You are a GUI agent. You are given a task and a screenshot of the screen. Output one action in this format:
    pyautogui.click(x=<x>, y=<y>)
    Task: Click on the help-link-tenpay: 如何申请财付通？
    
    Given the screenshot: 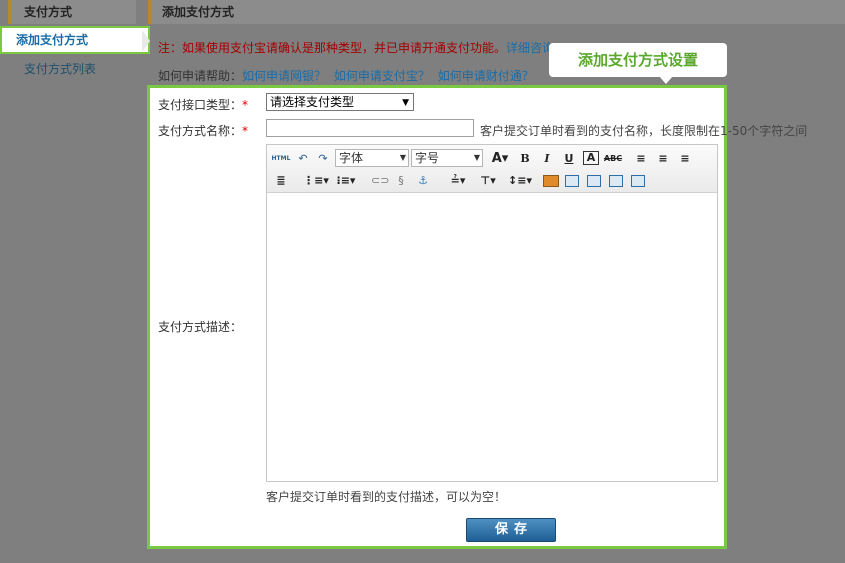 What is the action you would take?
    pyautogui.click(x=486, y=76)
    